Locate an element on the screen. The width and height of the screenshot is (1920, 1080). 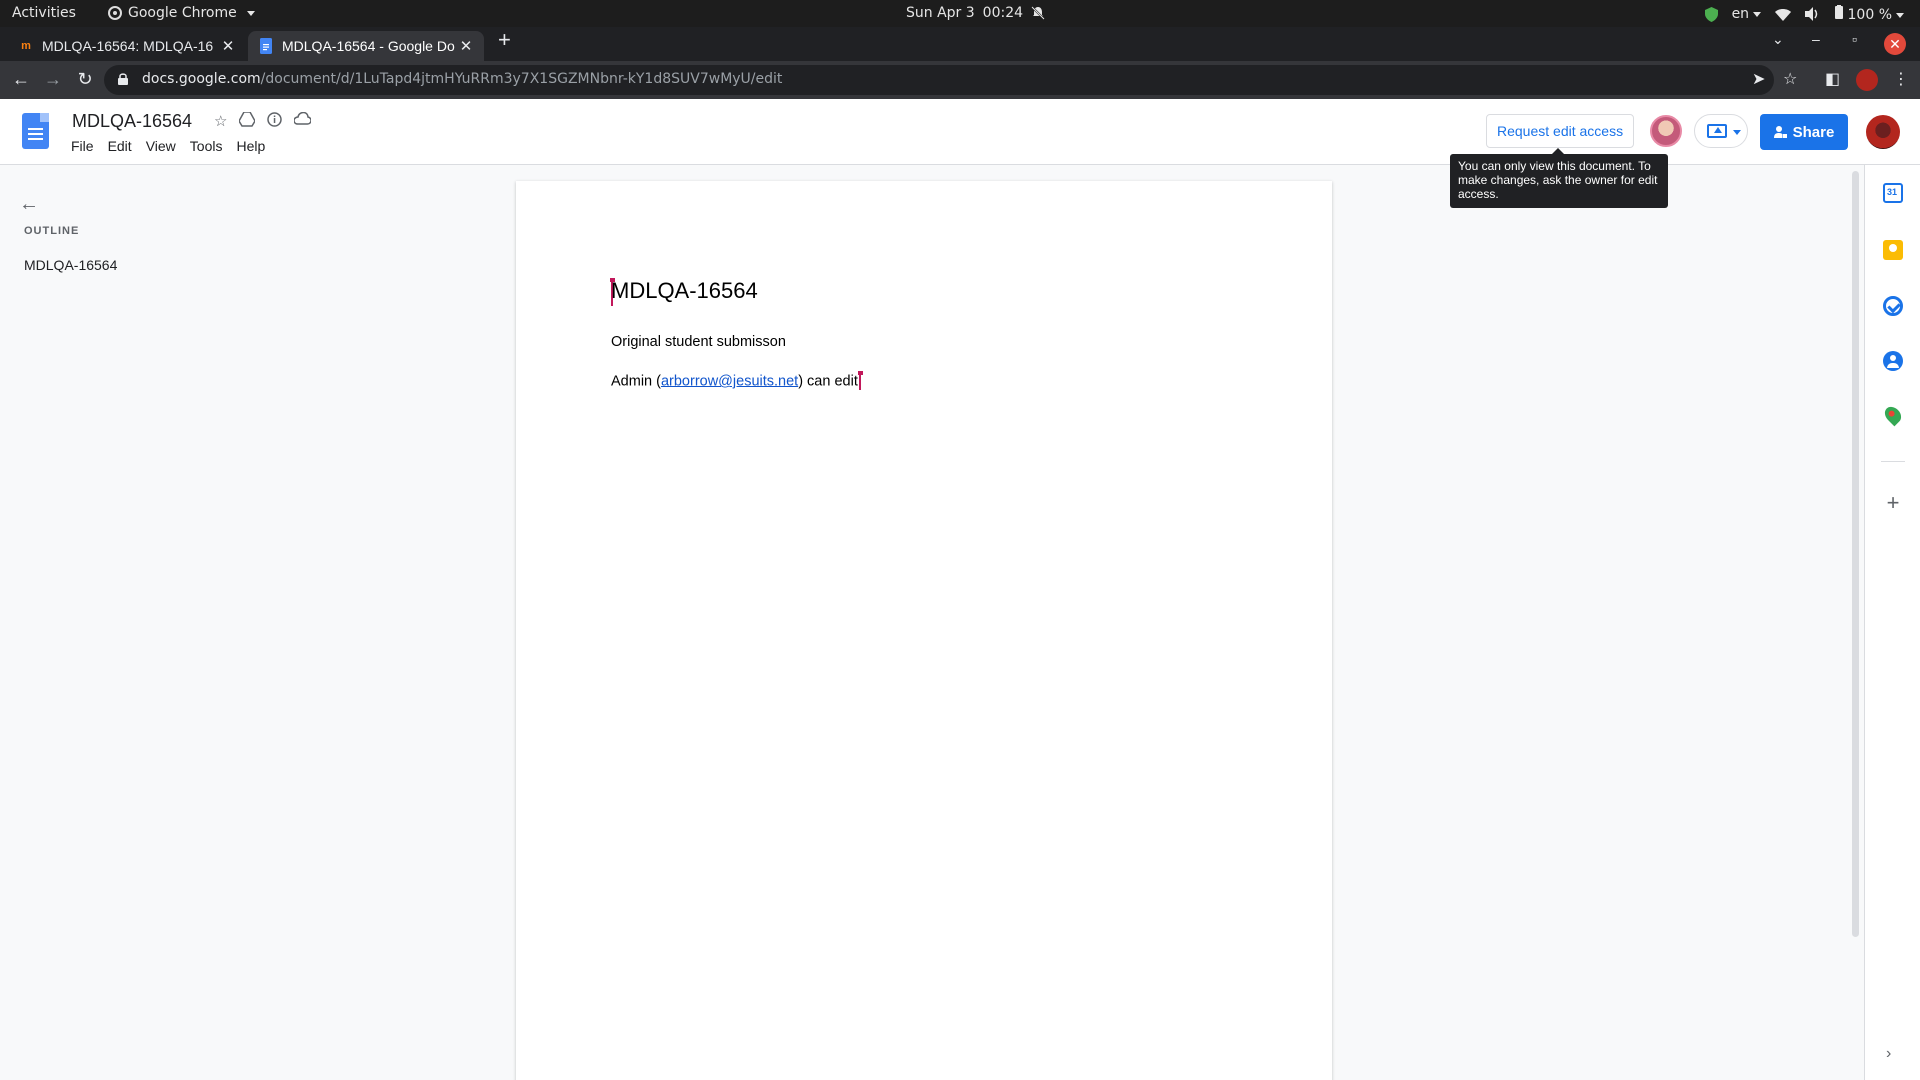
tab-moodle: m MDLQA-16564: MDLQA-16 ✕ is located at coordinates (127, 46).